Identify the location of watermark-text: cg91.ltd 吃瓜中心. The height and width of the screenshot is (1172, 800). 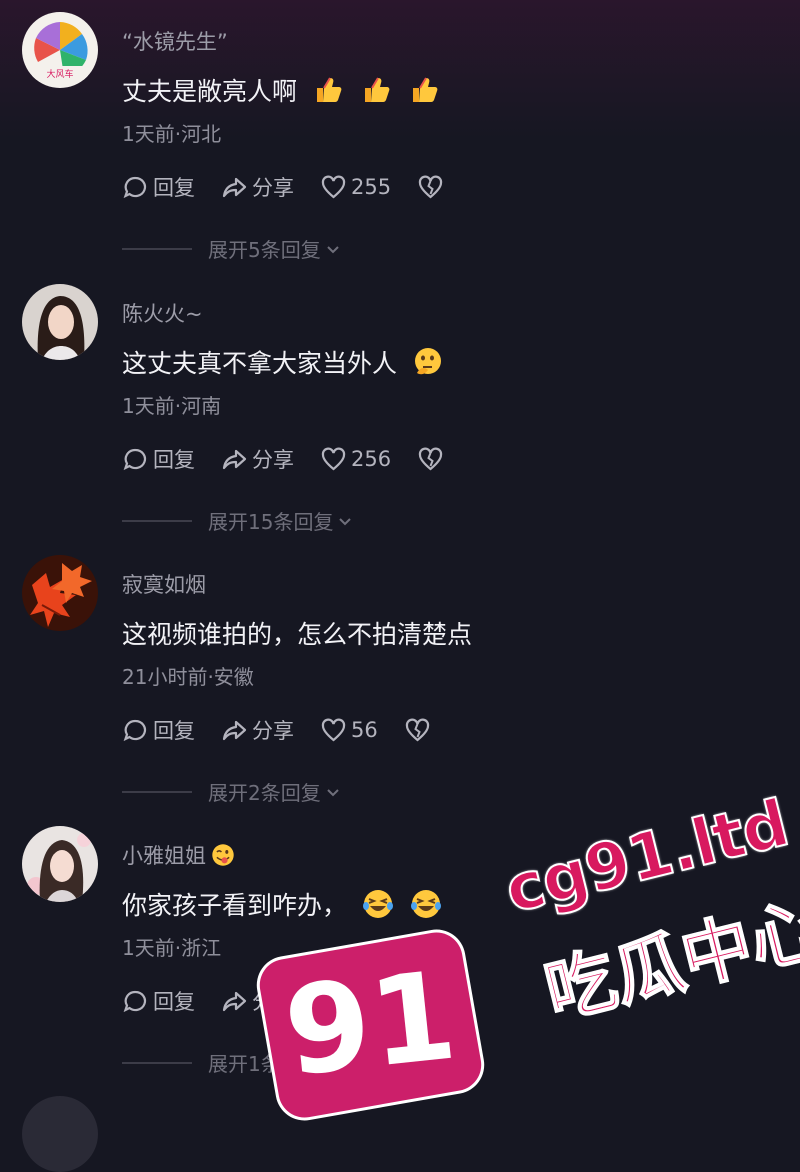
(638, 905).